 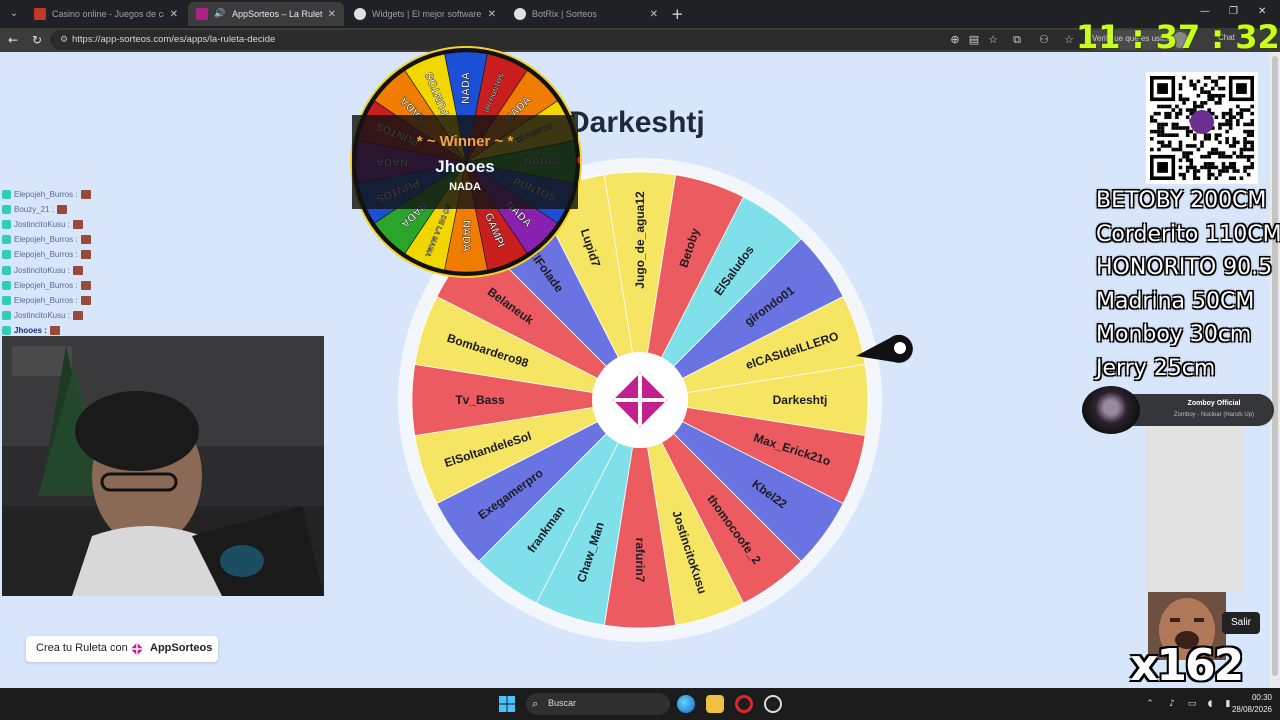 What do you see at coordinates (678, 14) in the screenshot?
I see `new-tab-plus-icon: +` at bounding box center [678, 14].